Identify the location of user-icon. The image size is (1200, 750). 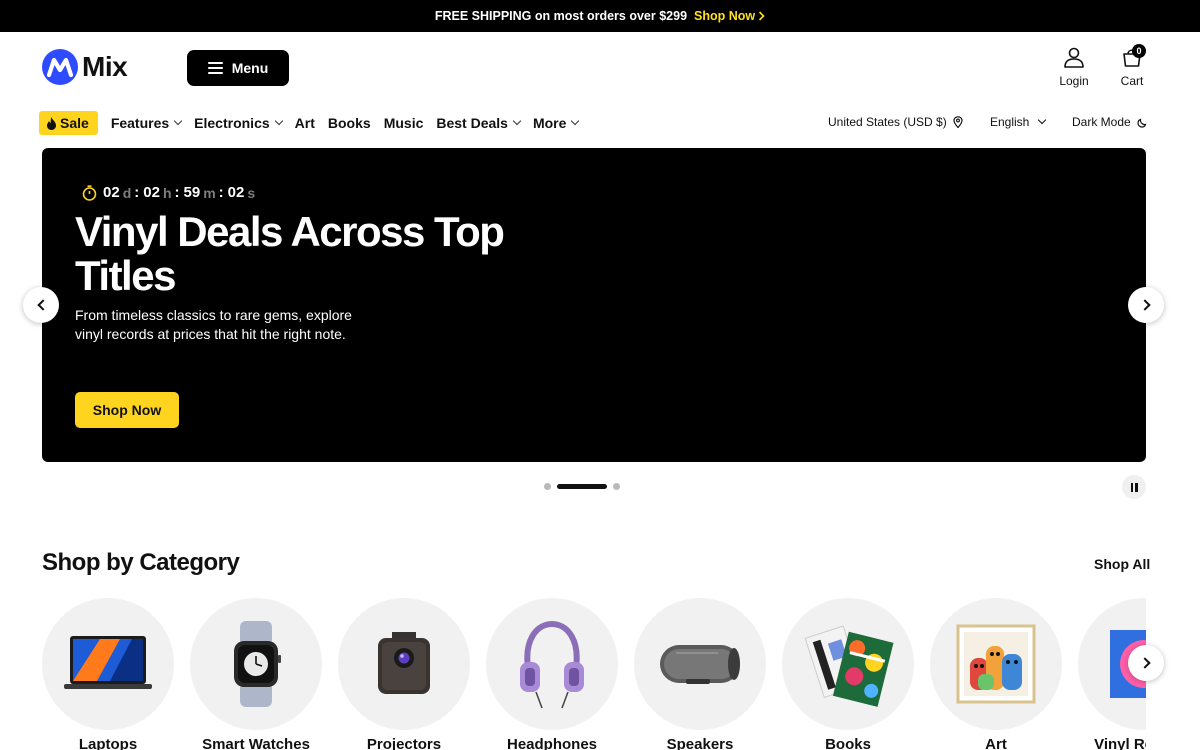
(1074, 57).